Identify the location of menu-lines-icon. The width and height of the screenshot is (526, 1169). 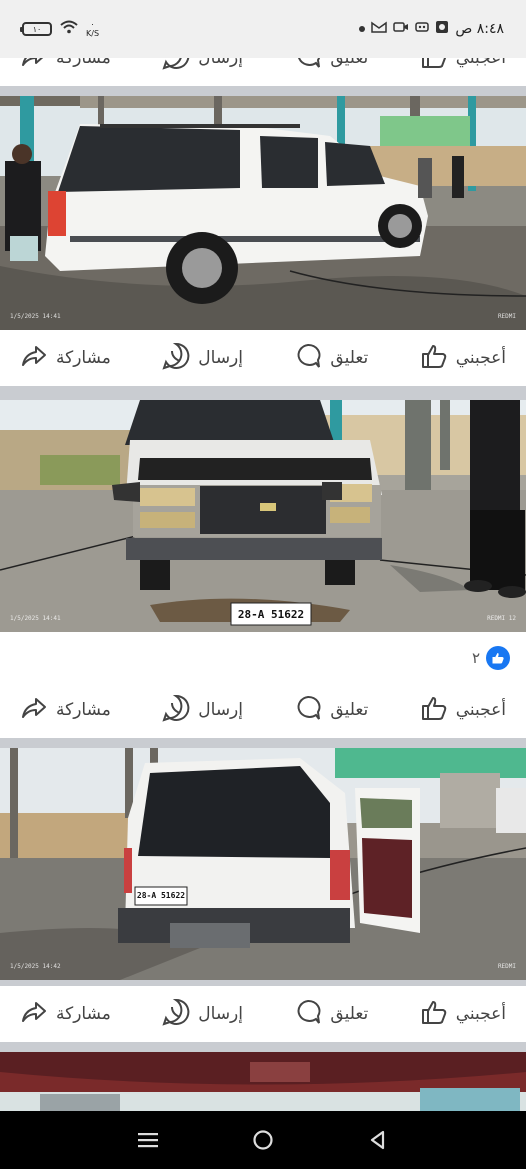
(147, 1140).